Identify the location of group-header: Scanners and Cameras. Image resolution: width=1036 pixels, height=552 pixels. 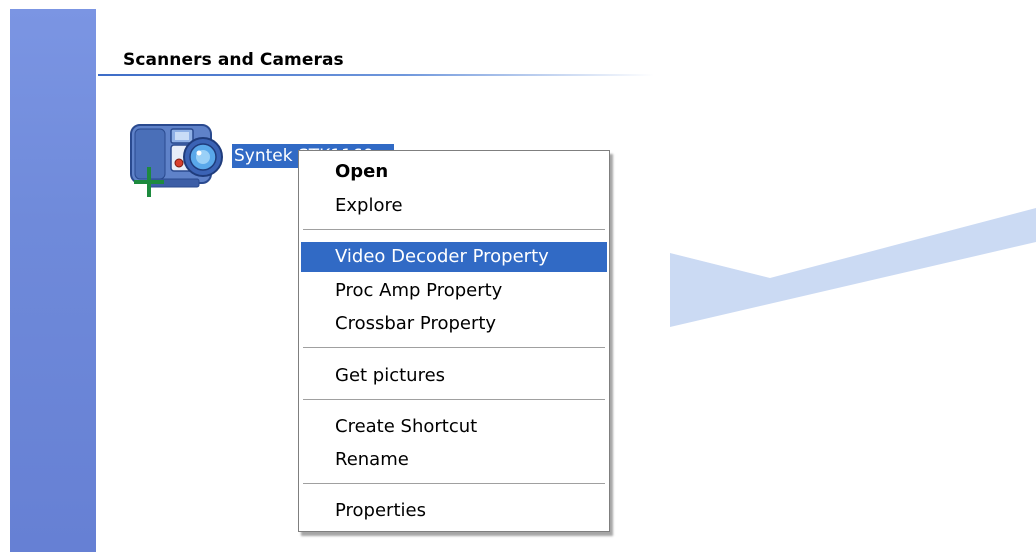
(233, 60).